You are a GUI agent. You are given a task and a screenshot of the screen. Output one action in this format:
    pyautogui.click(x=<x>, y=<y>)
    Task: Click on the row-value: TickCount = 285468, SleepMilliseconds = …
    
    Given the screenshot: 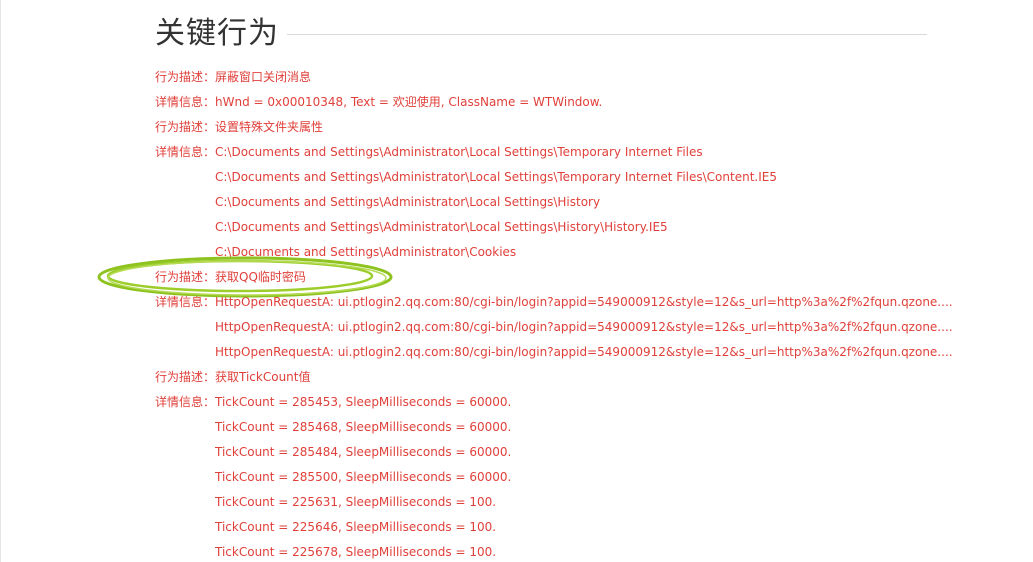 What is the action you would take?
    pyautogui.click(x=363, y=427)
    